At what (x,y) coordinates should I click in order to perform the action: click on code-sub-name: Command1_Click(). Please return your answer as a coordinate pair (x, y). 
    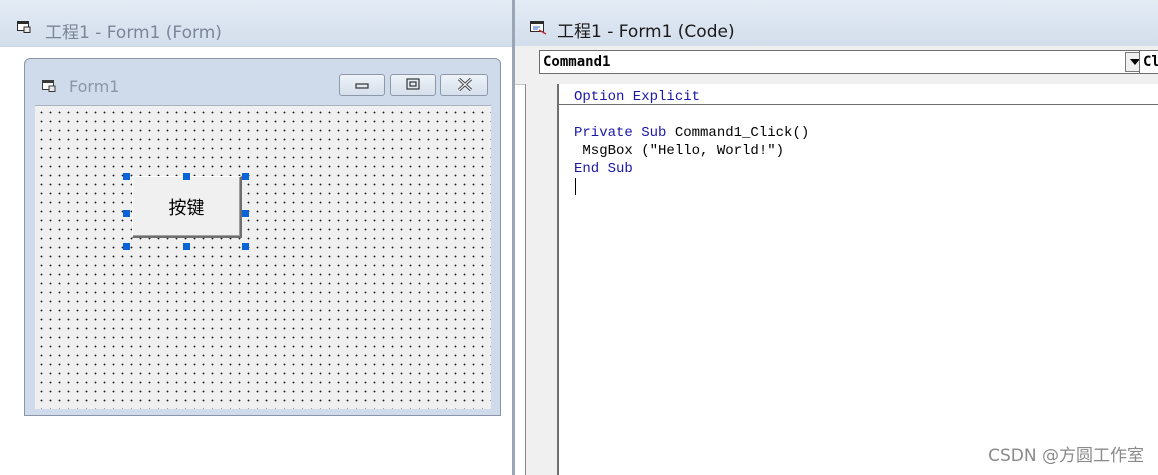
    Looking at the image, I should click on (738, 133).